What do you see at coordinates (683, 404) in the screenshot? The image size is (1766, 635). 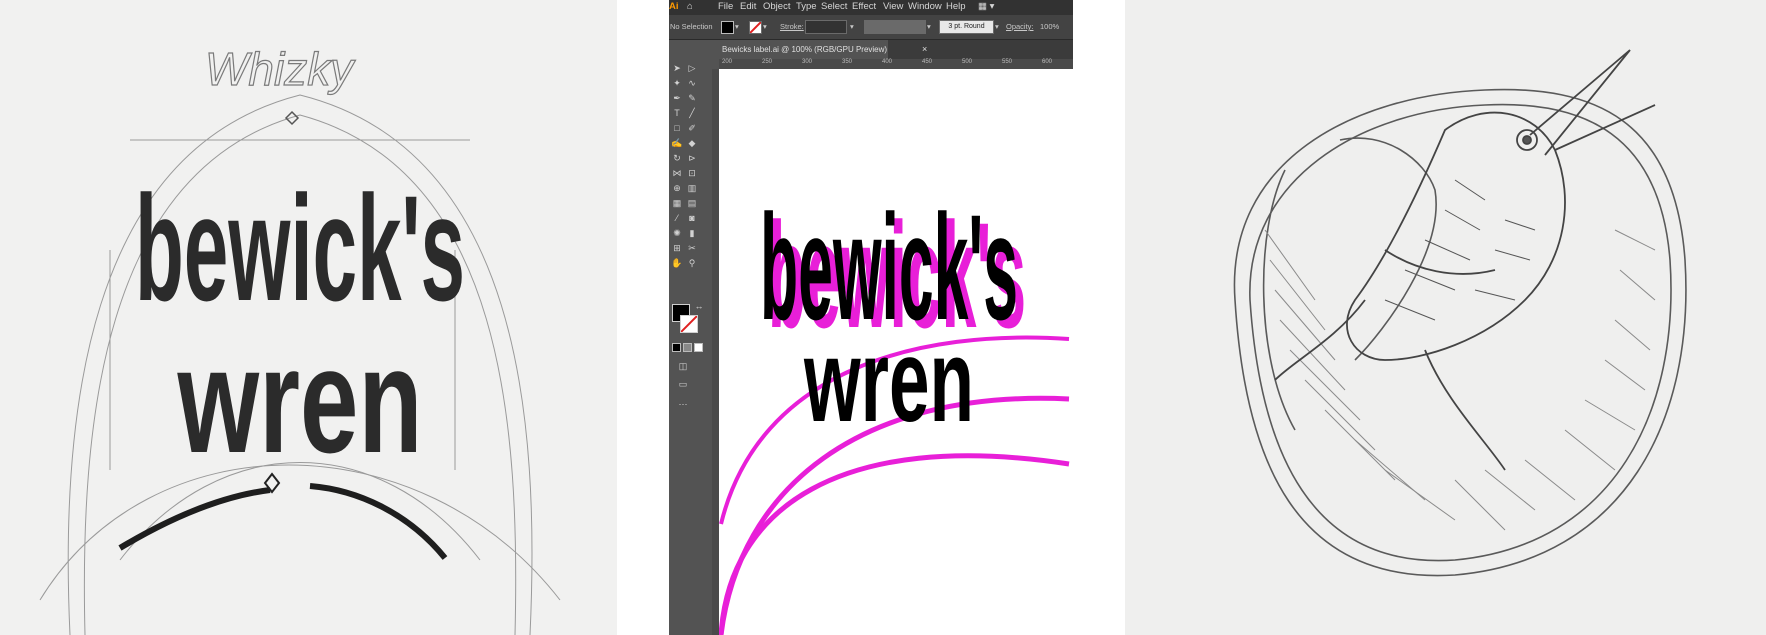 I see `more-tools-icon: ⋯` at bounding box center [683, 404].